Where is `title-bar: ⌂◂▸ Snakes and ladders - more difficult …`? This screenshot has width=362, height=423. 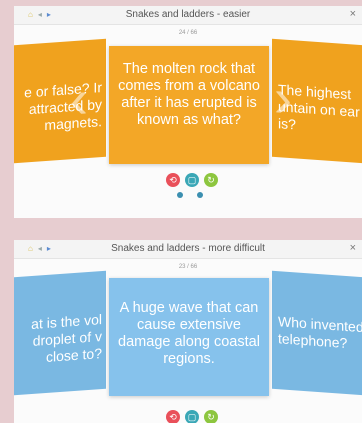 title-bar: ⌂◂▸ Snakes and ladders - more difficult … is located at coordinates (188, 249).